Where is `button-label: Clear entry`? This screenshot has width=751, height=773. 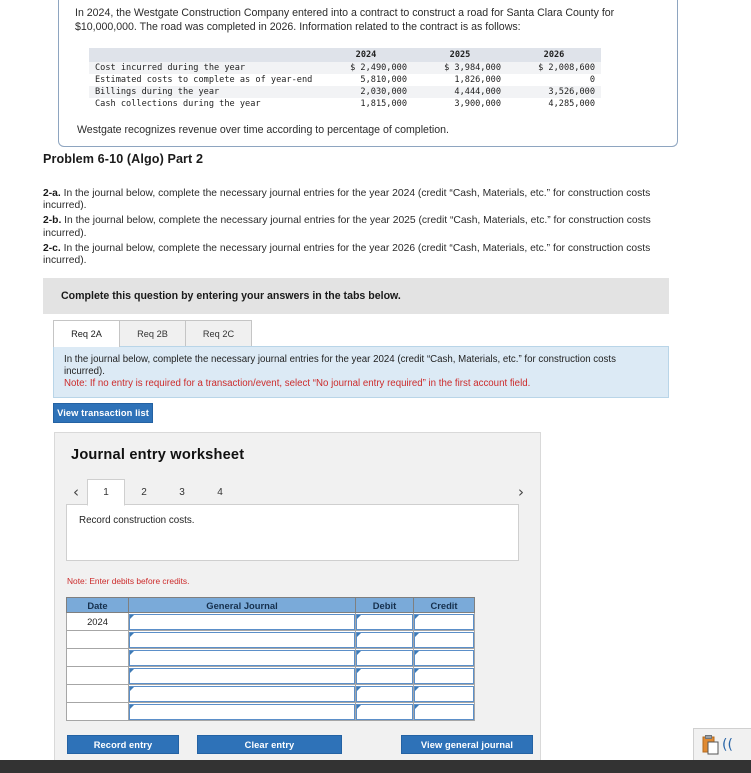
button-label: Clear entry is located at coordinates (269, 744).